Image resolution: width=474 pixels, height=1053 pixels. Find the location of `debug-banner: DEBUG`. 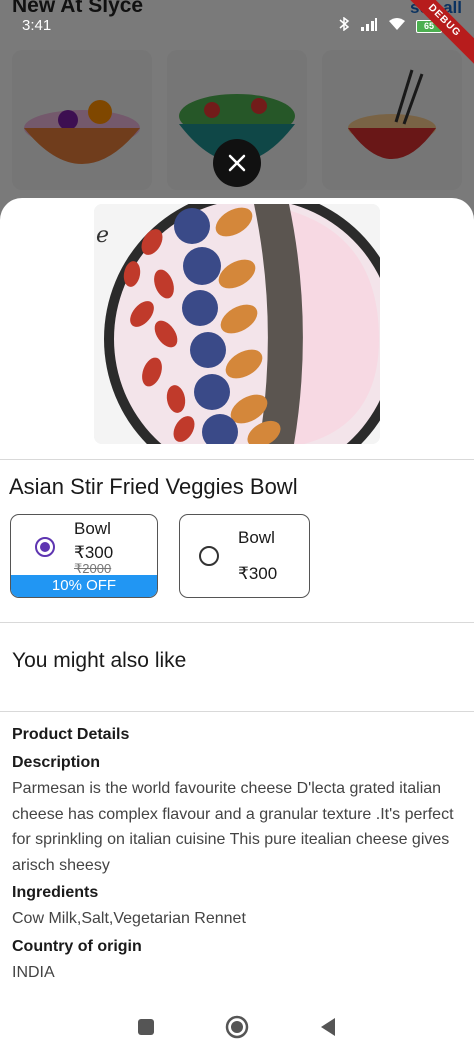

debug-banner: DEBUG is located at coordinates (439, 35).